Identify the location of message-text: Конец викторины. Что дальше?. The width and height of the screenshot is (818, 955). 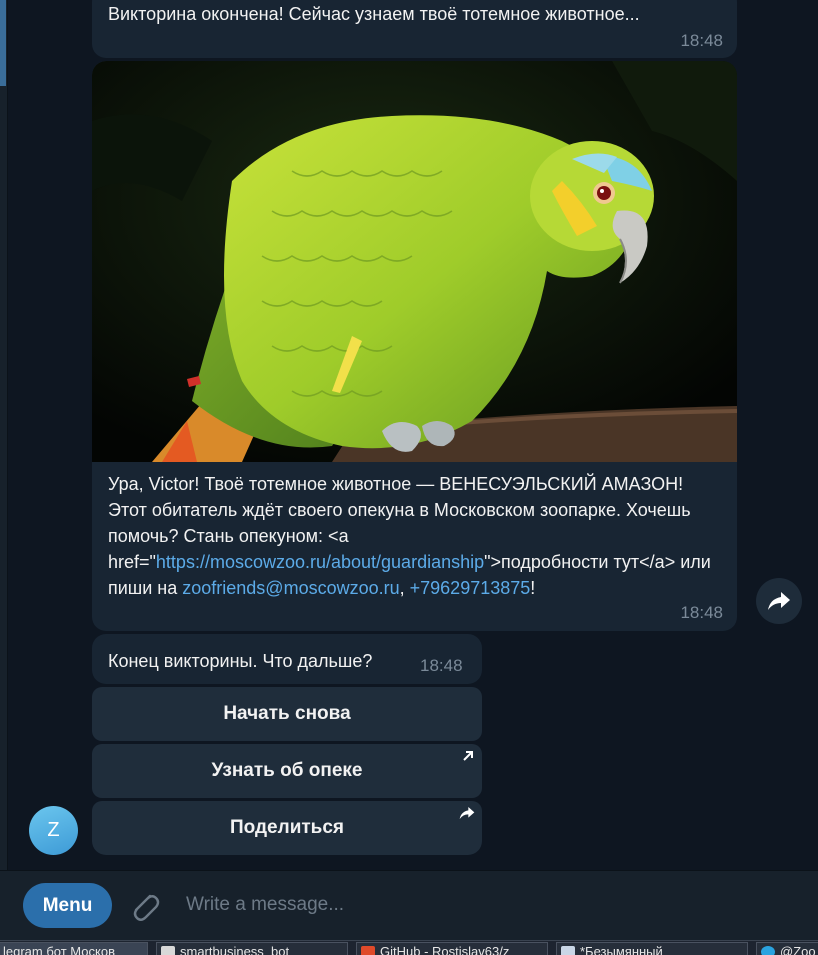
(240, 661).